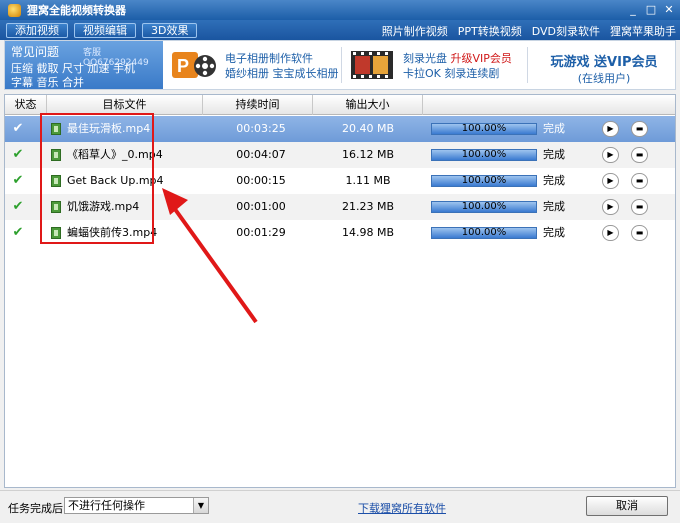 This screenshot has height=523, width=680. Describe the element at coordinates (340, 10) in the screenshot. I see `title-bar: 狸窝全能视频转换器 _ □ ✕` at that location.